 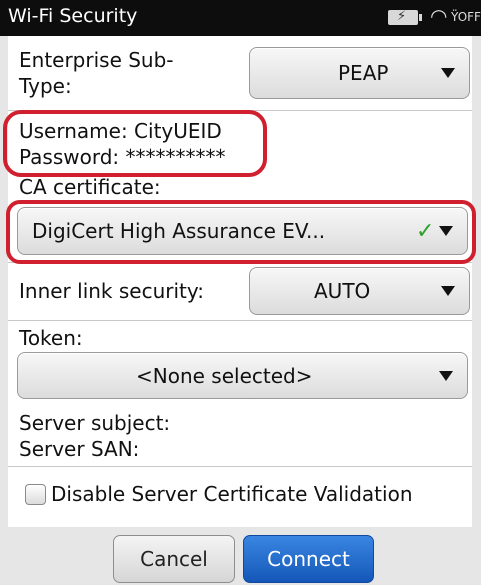 I want to click on disable-validation-label: Disable Server Certificate Validation, so click(x=232, y=494).